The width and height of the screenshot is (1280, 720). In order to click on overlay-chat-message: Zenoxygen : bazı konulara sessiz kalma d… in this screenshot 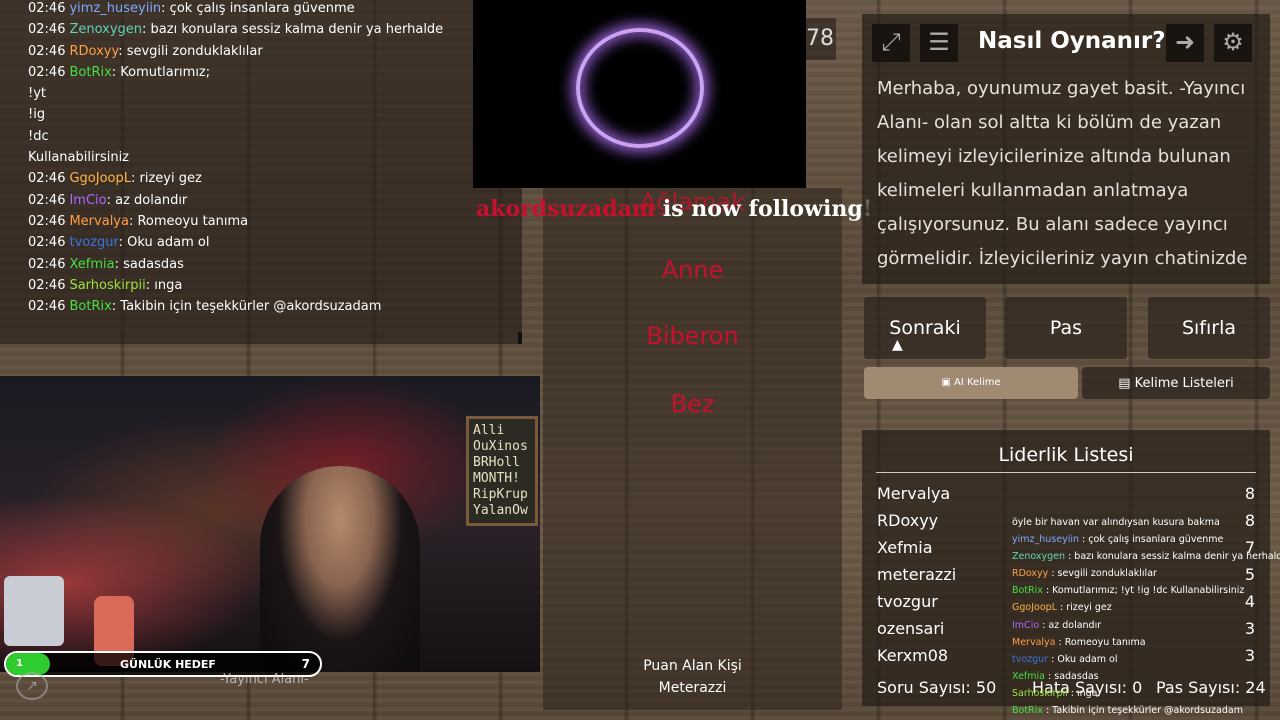, I will do `click(1146, 556)`.